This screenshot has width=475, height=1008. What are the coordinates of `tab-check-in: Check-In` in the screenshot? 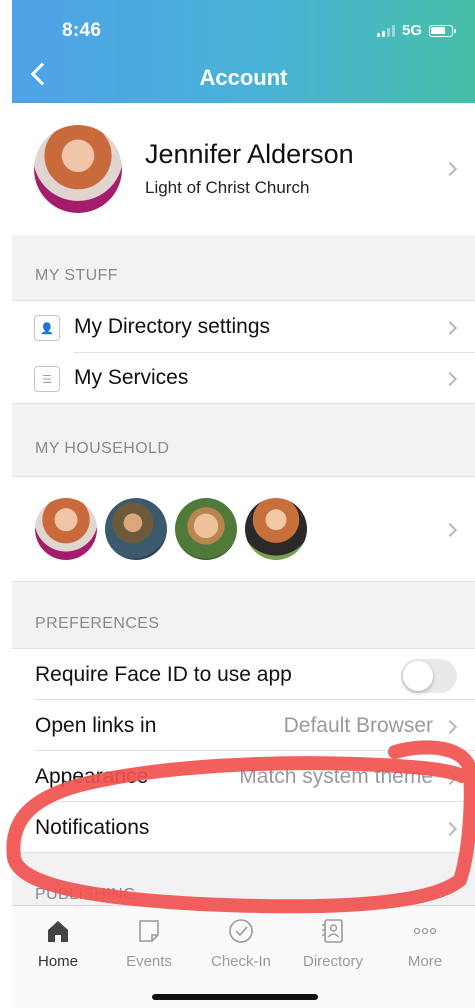 It's located at (241, 946).